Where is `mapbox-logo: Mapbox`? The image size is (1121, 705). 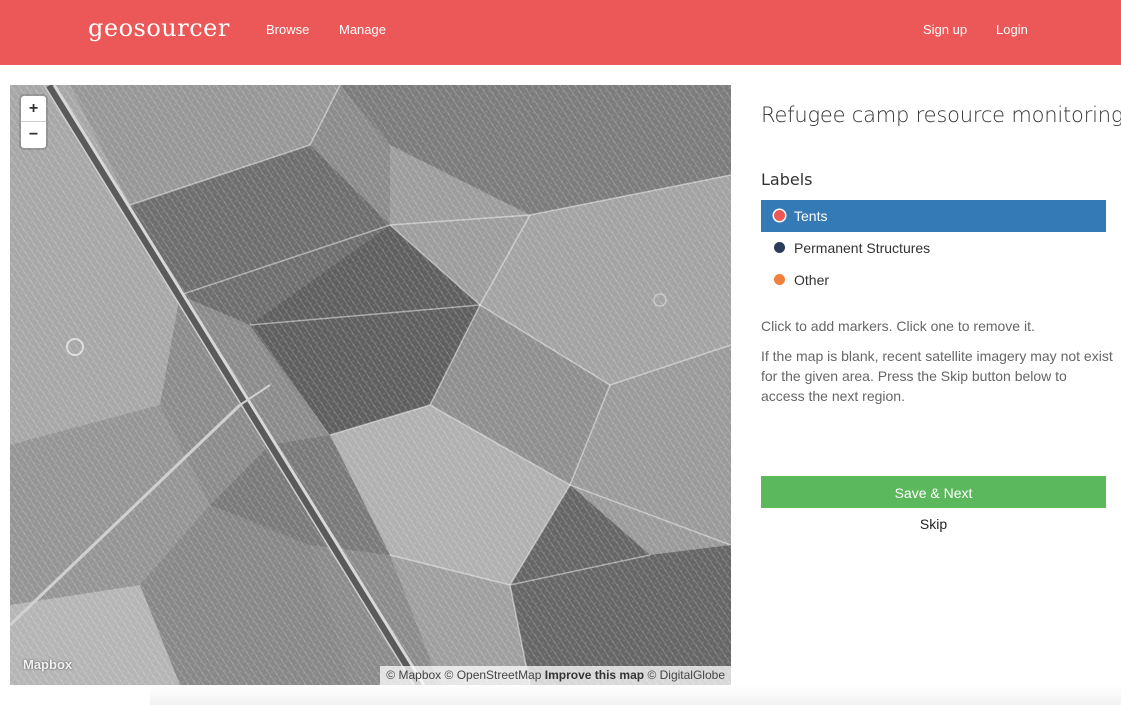 mapbox-logo: Mapbox is located at coordinates (47, 664).